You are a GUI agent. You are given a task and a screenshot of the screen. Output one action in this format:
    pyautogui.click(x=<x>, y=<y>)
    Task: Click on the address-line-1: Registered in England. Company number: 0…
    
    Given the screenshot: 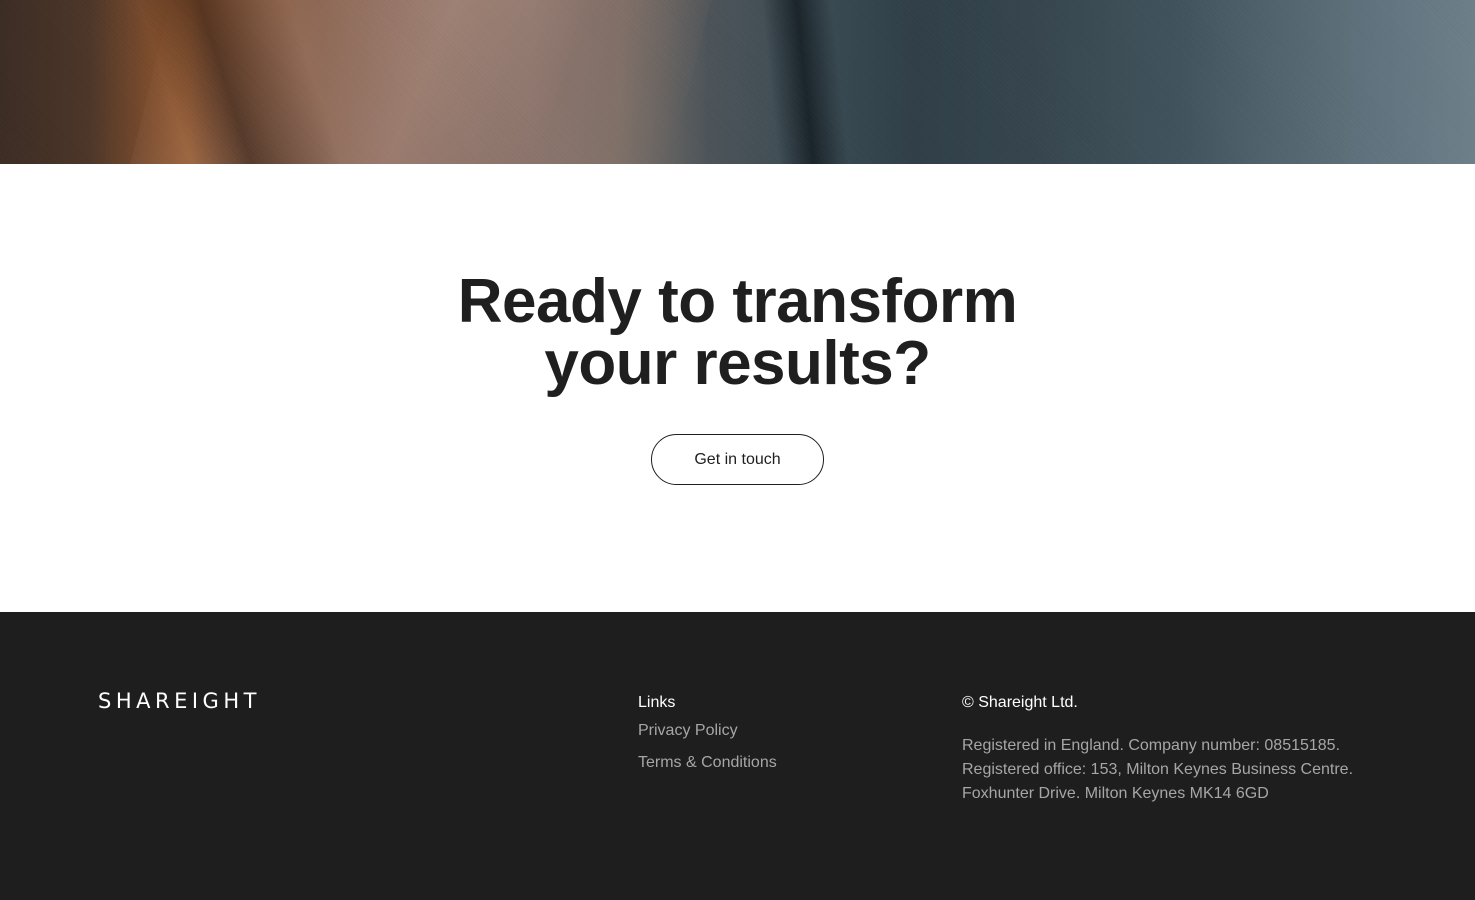 What is the action you would take?
    pyautogui.click(x=1151, y=745)
    